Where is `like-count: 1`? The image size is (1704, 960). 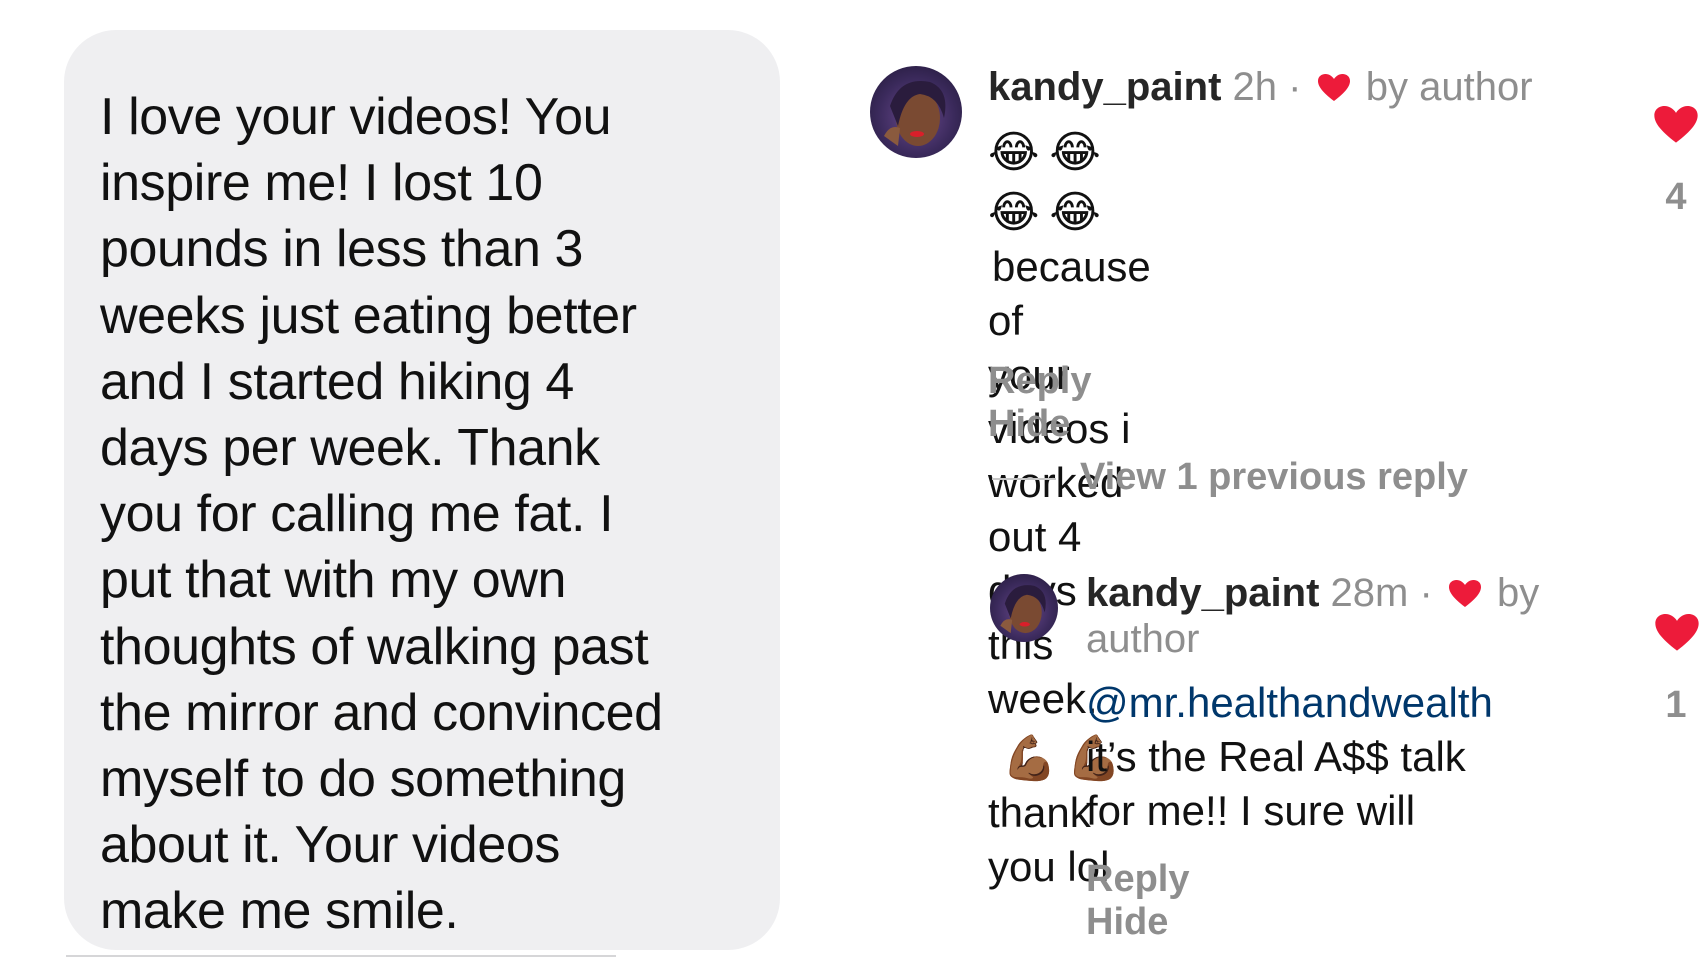
like-count: 1 is located at coordinates (1676, 705).